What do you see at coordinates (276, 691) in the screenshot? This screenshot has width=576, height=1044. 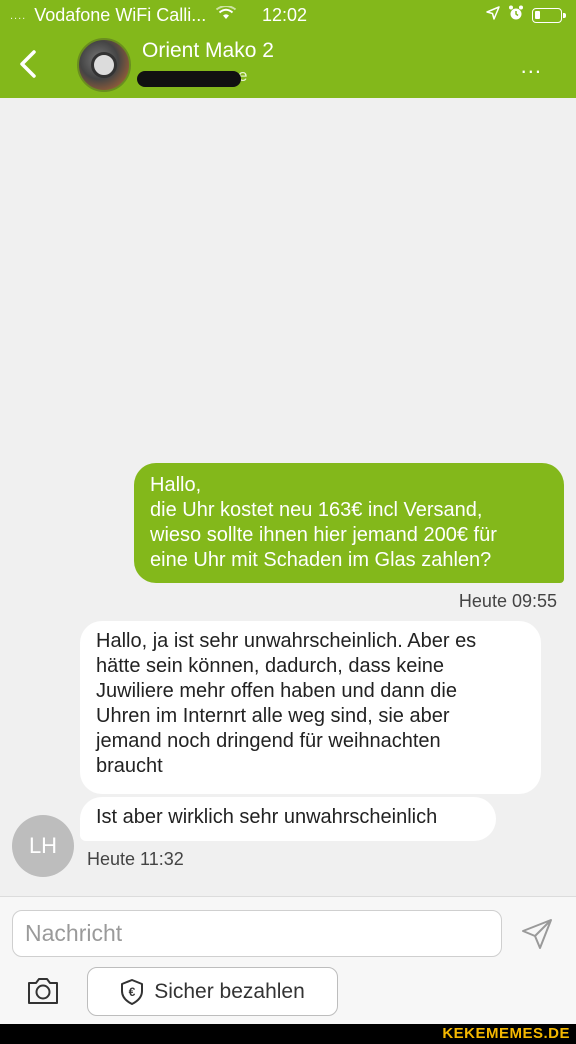 I see `message-line: Juwiliere mehr offen haben und dann die` at bounding box center [276, 691].